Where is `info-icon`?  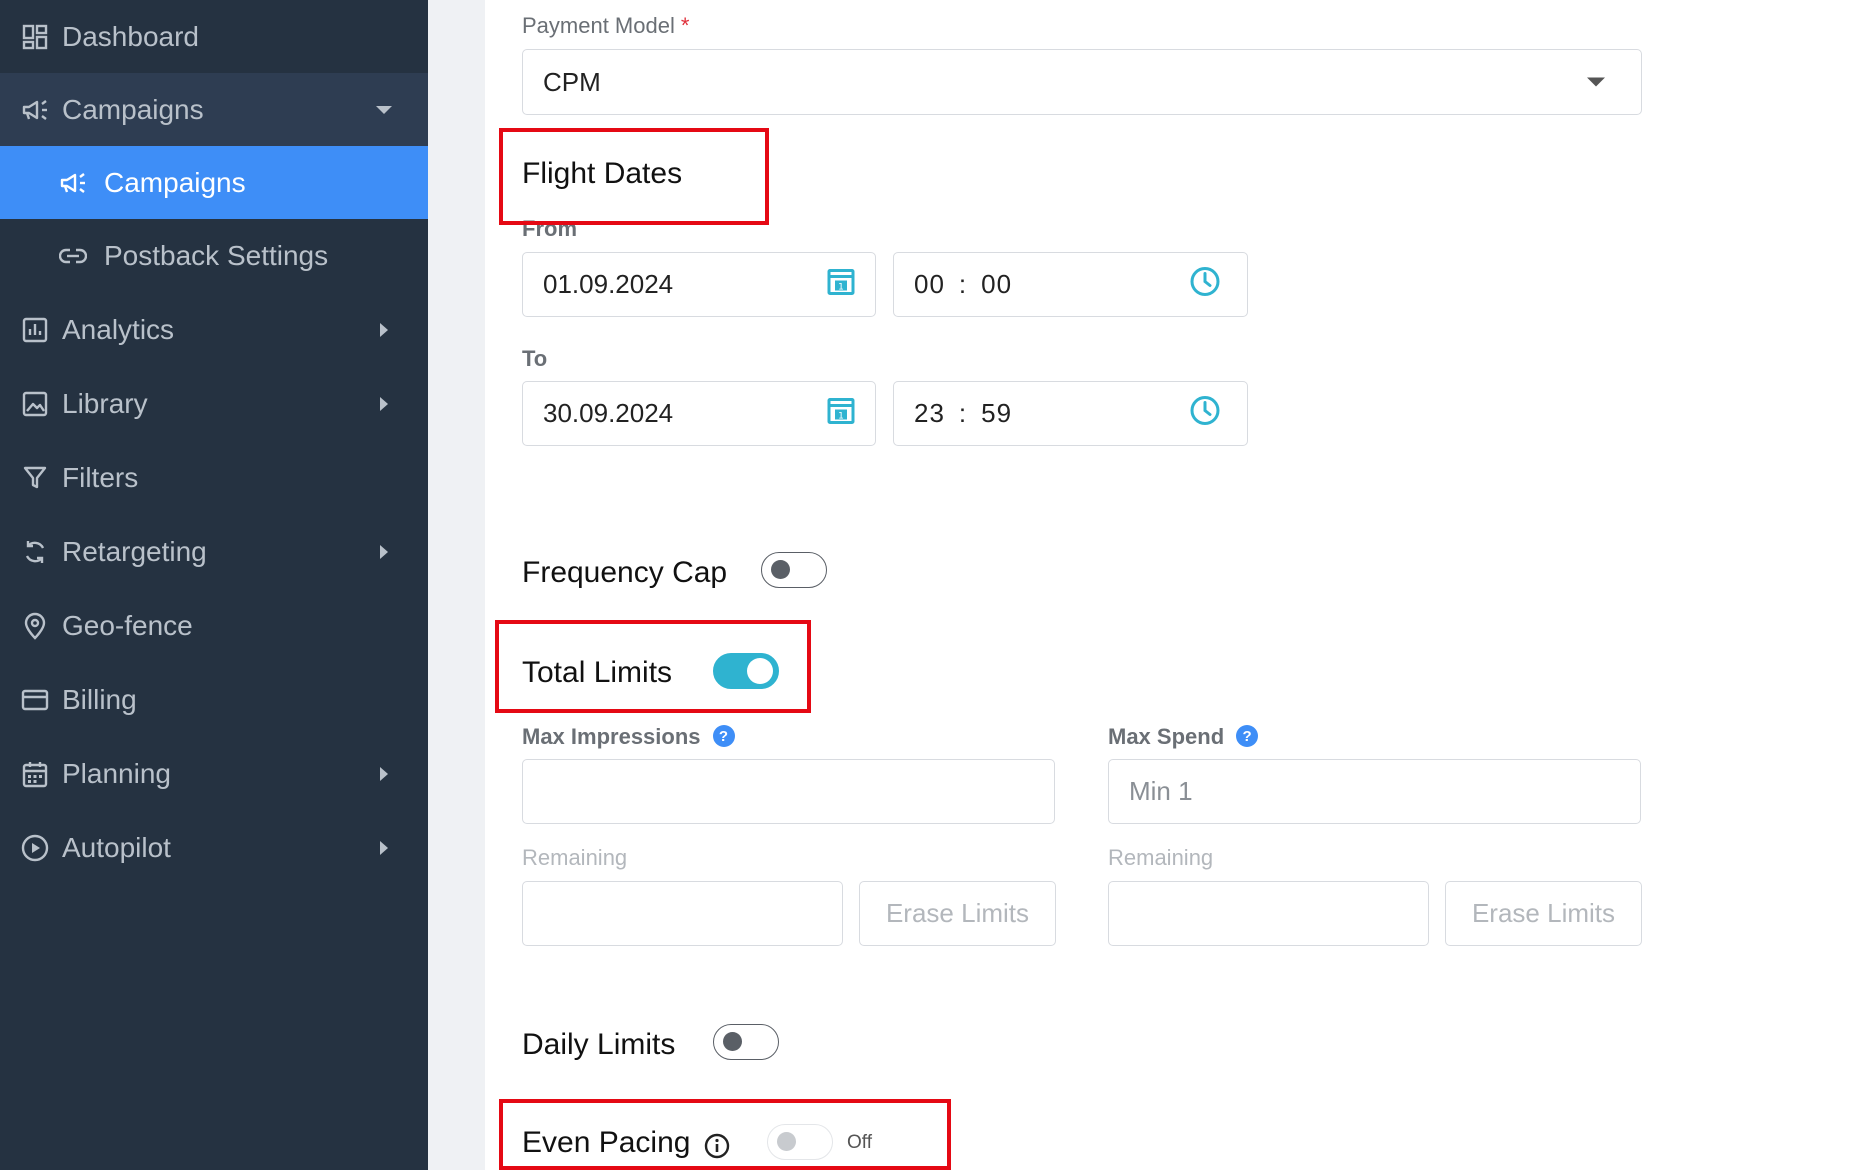 info-icon is located at coordinates (717, 1148).